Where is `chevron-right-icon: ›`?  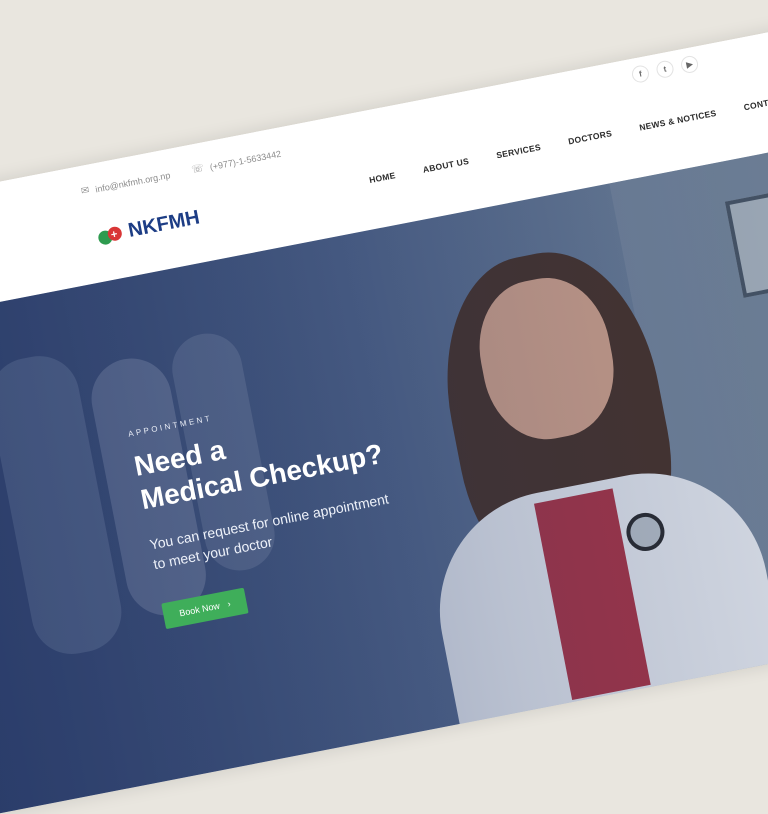
chevron-right-icon: › is located at coordinates (229, 603).